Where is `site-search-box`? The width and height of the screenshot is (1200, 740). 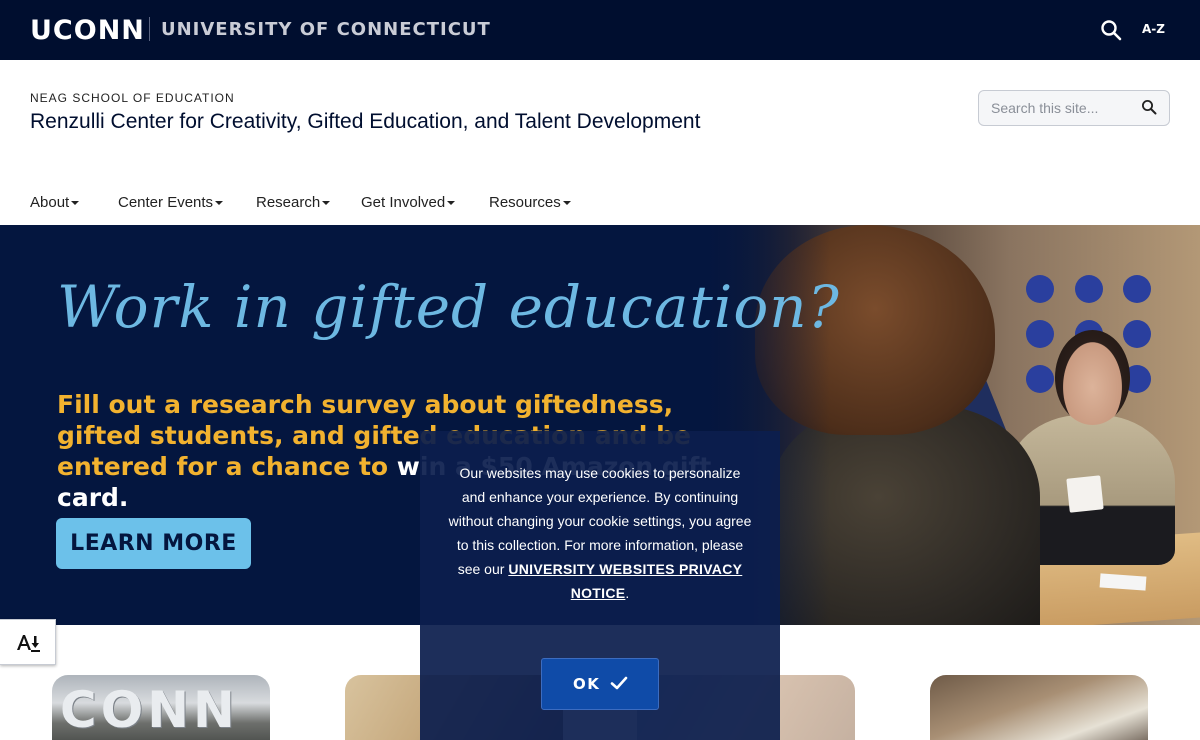
site-search-box is located at coordinates (1074, 108).